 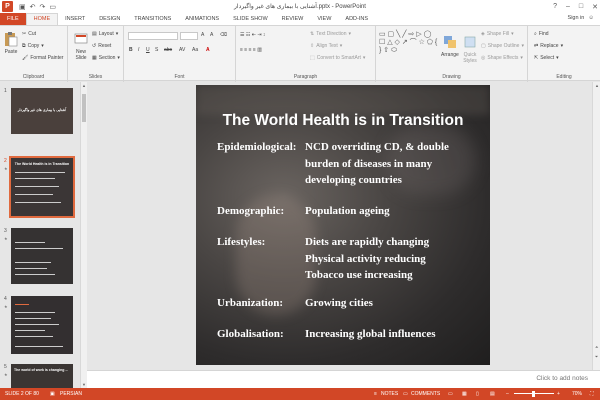 I want to click on tab-file: FILE, so click(x=13, y=19).